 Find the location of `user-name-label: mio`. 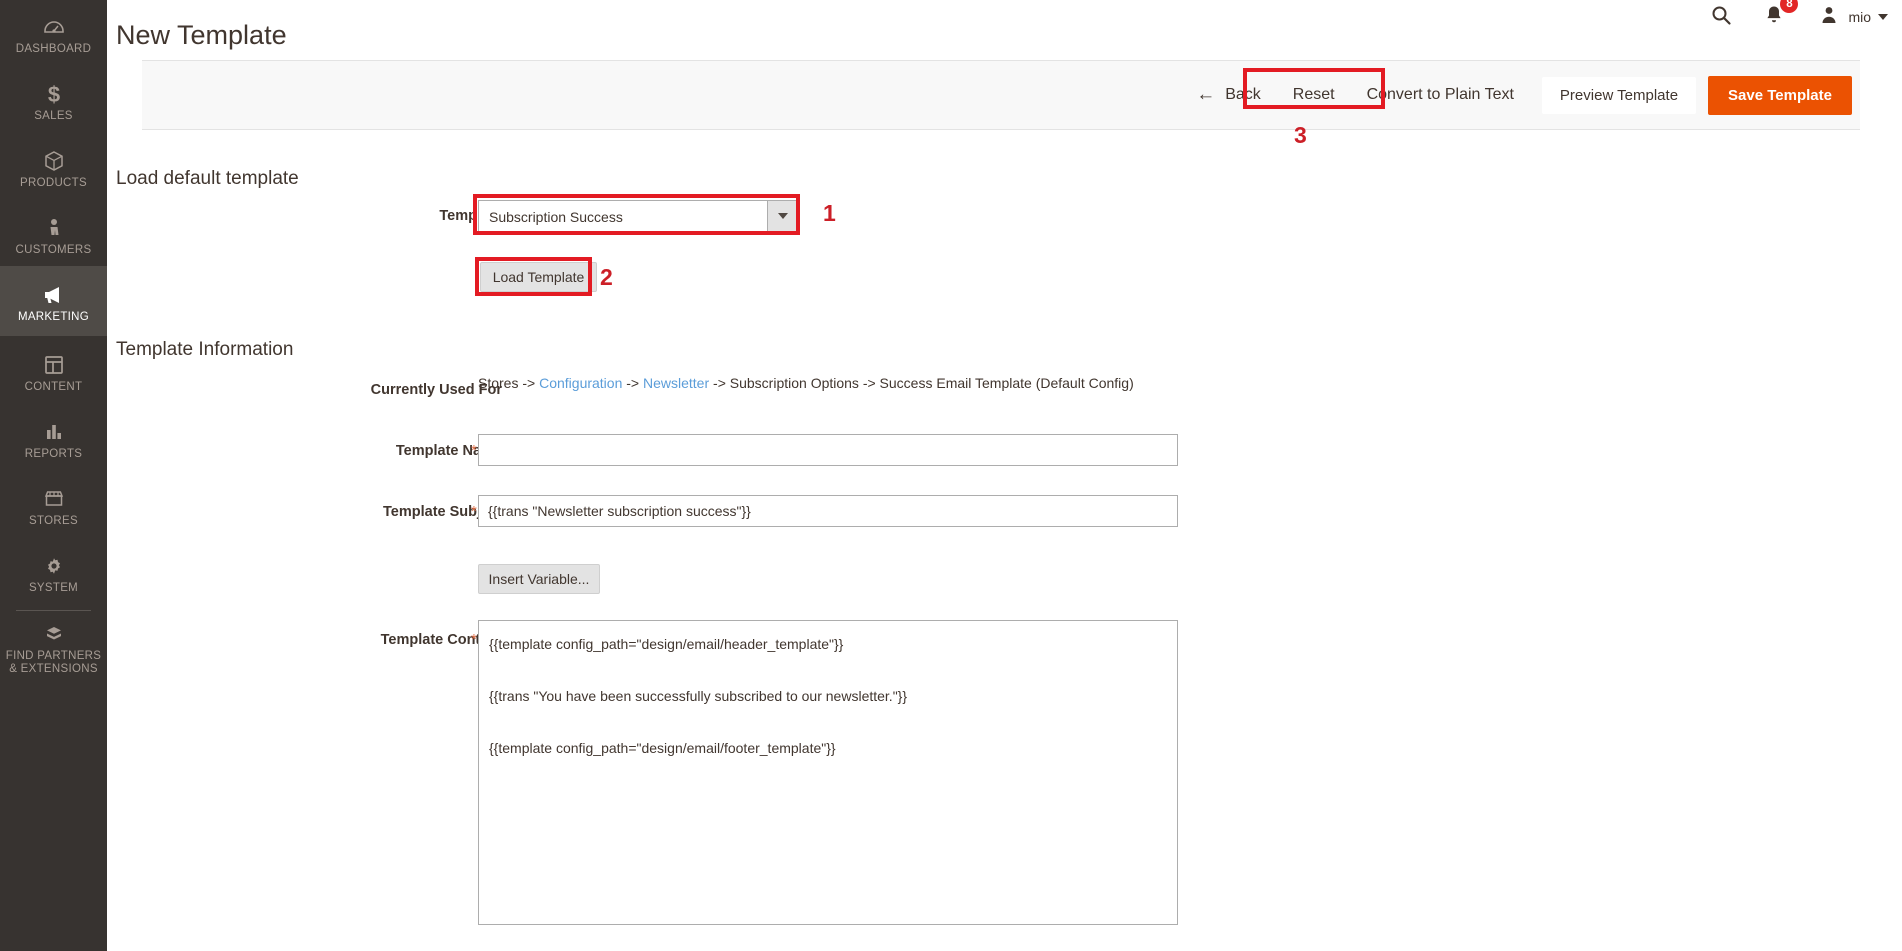

user-name-label: mio is located at coordinates (1859, 17).